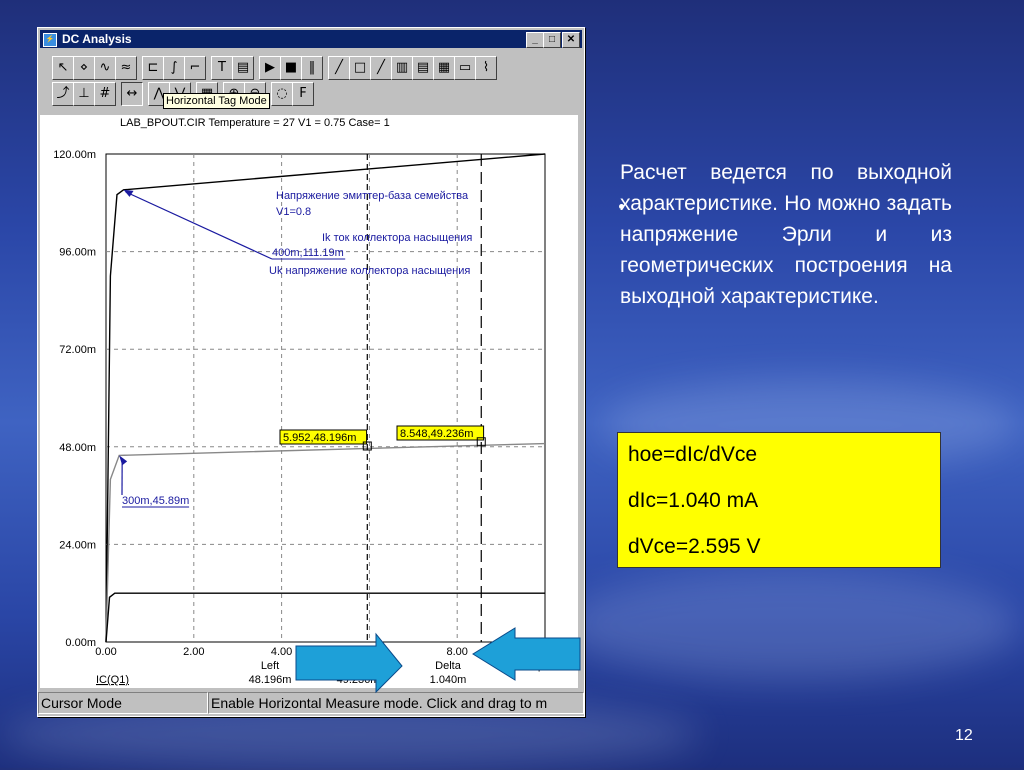 This screenshot has width=1024, height=770. What do you see at coordinates (291, 68) in the screenshot?
I see `stop-icon: ■` at bounding box center [291, 68].